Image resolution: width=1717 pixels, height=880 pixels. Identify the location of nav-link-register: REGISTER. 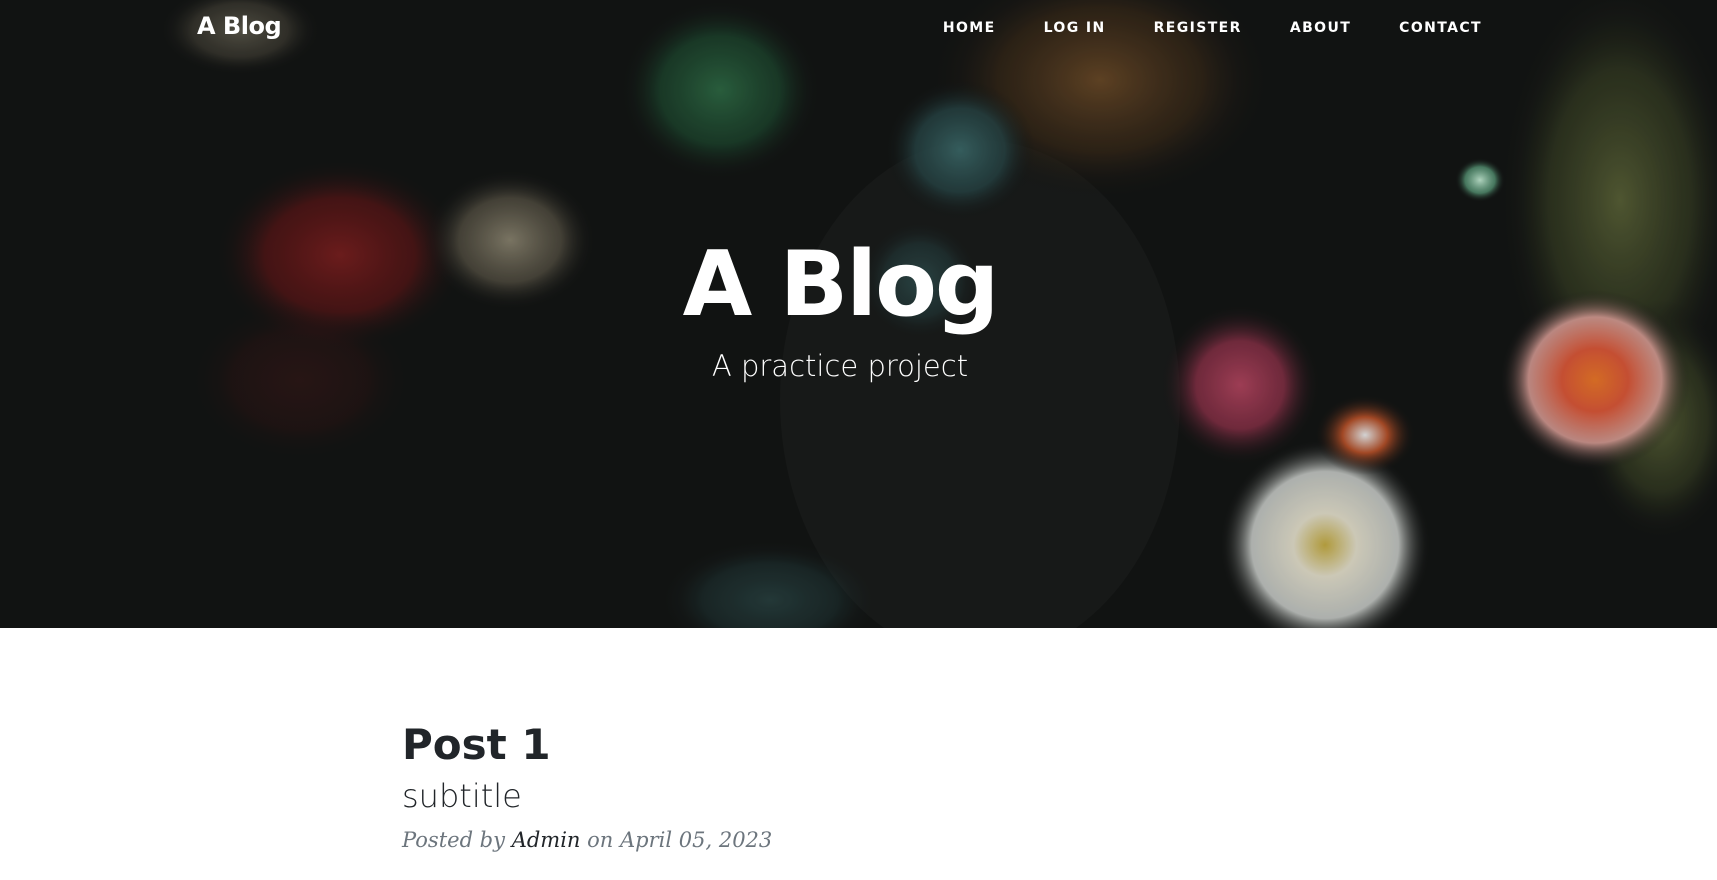
(1198, 28).